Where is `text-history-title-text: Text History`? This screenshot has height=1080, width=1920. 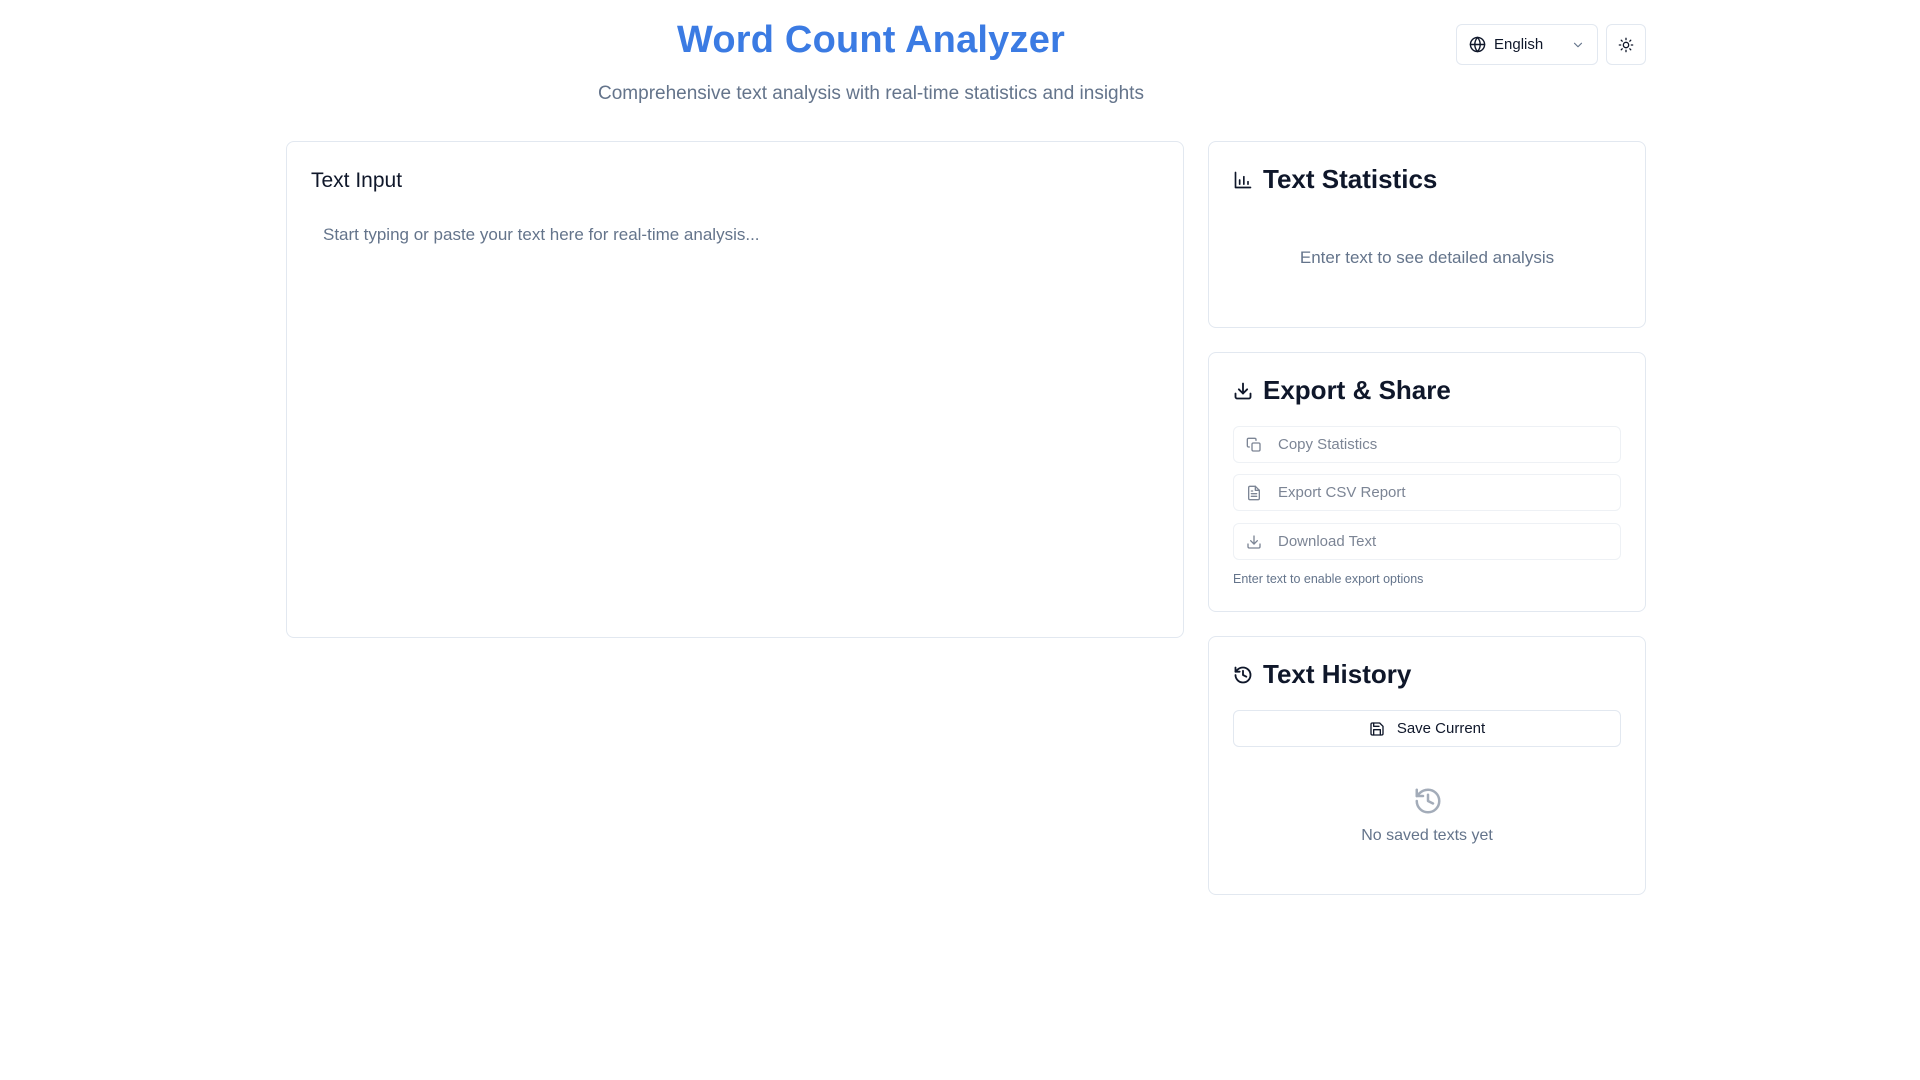 text-history-title-text: Text History is located at coordinates (1337, 674).